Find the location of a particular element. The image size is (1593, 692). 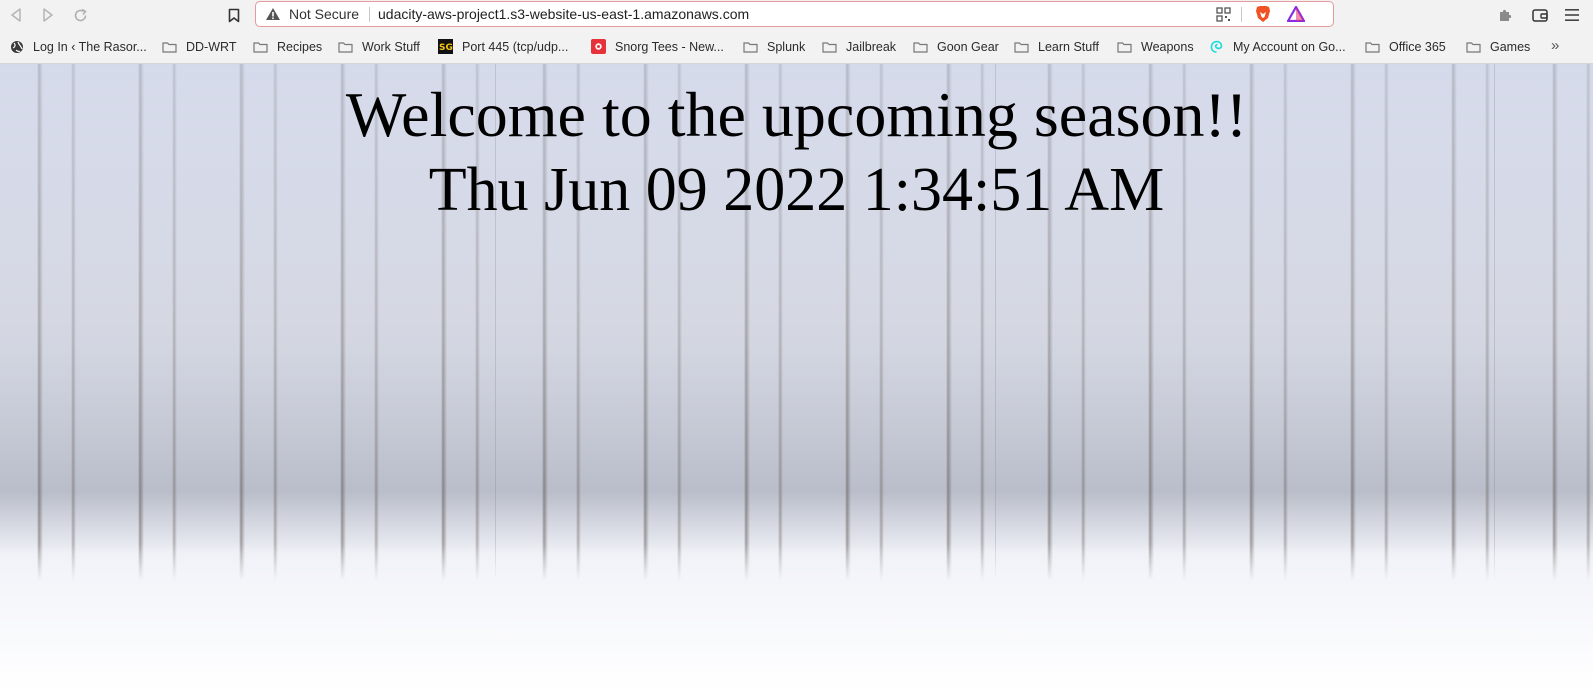

bookmark-icon is located at coordinates (234, 15).